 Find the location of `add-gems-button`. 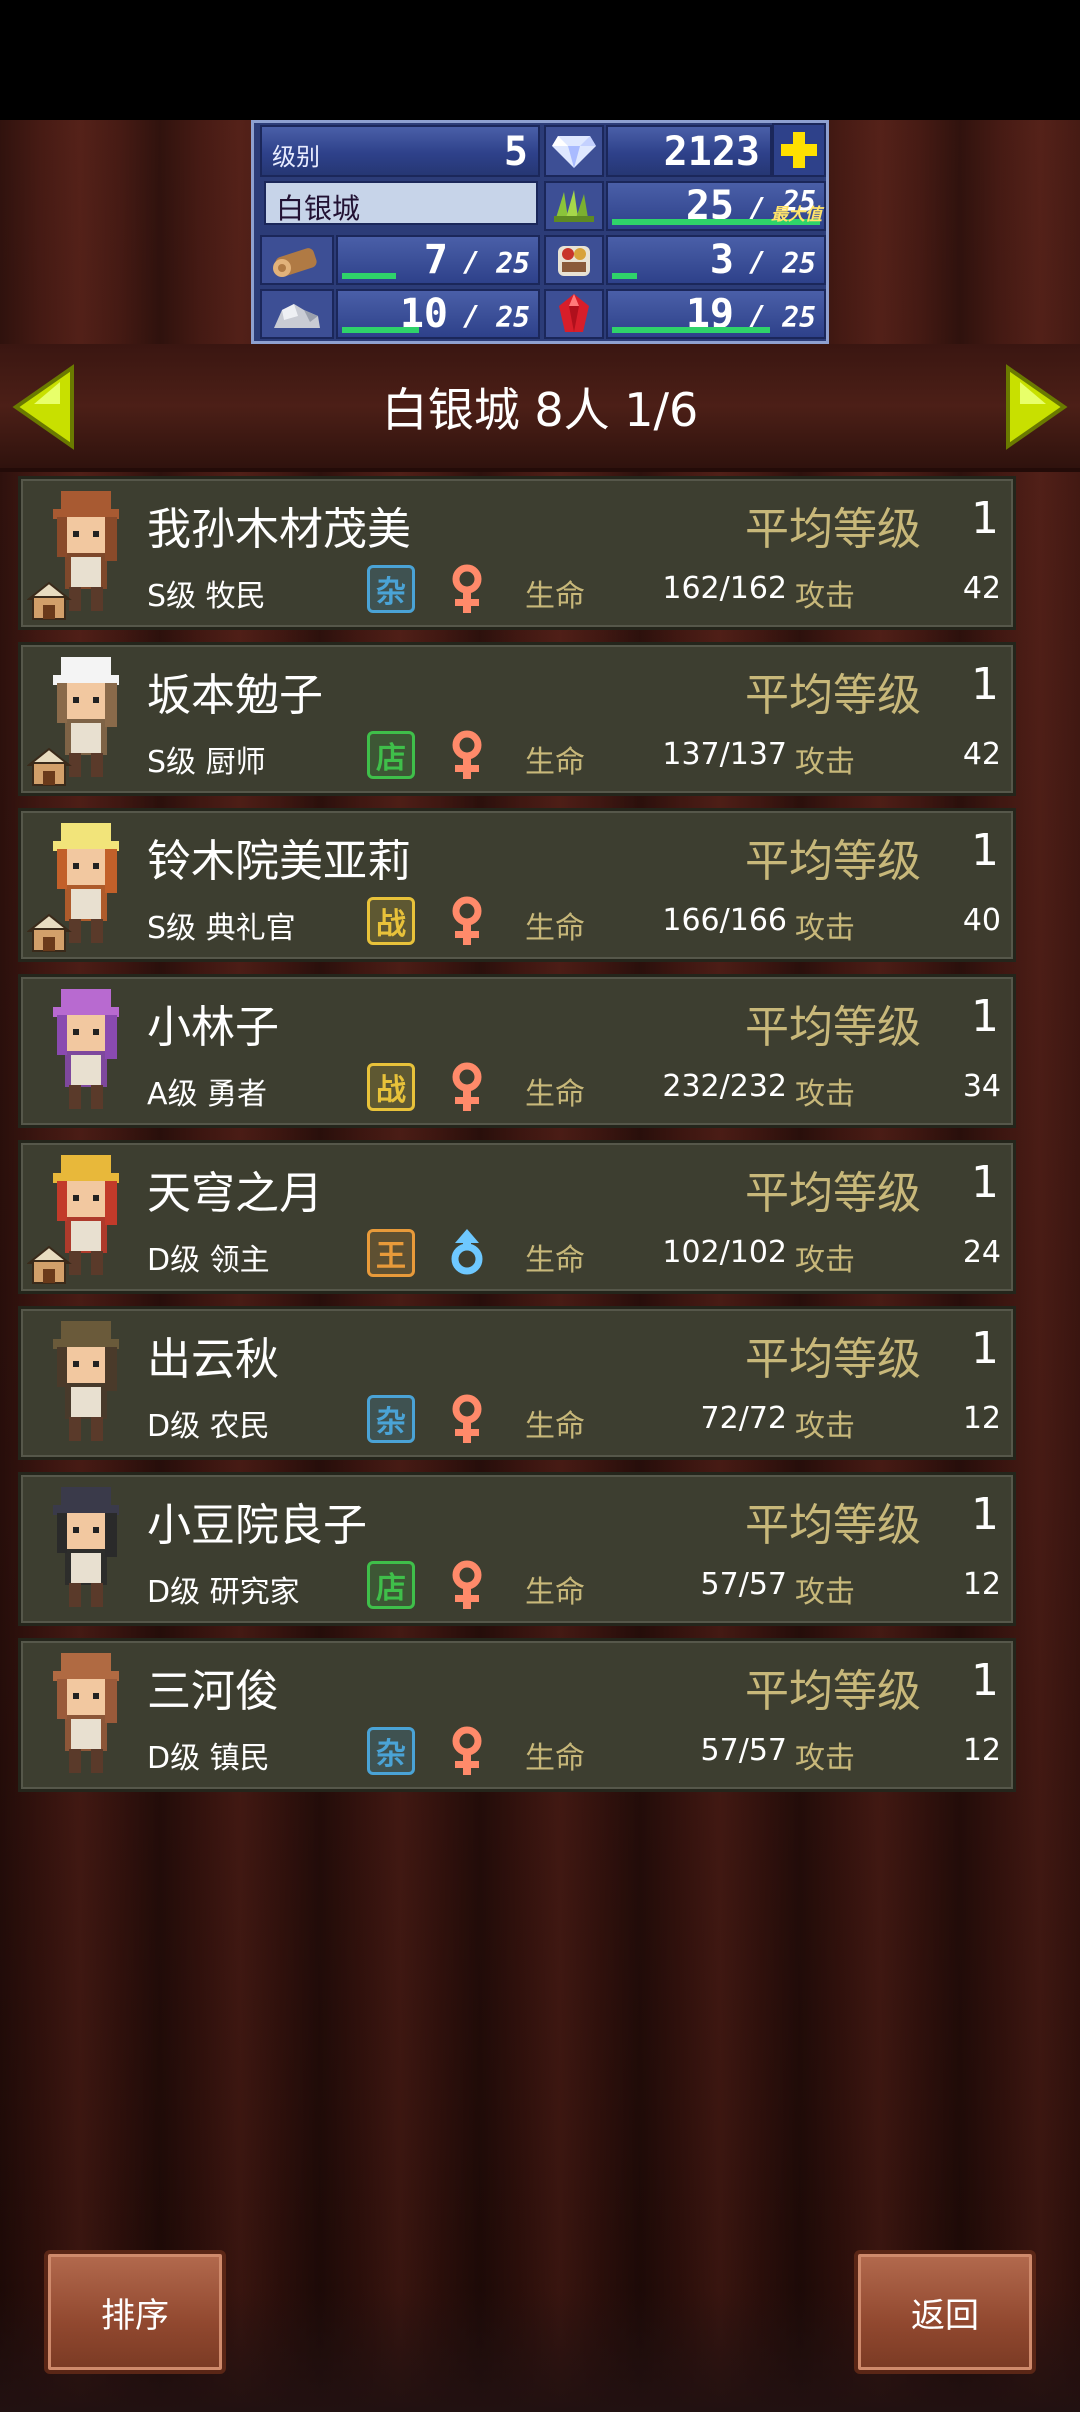

add-gems-button is located at coordinates (799, 150).